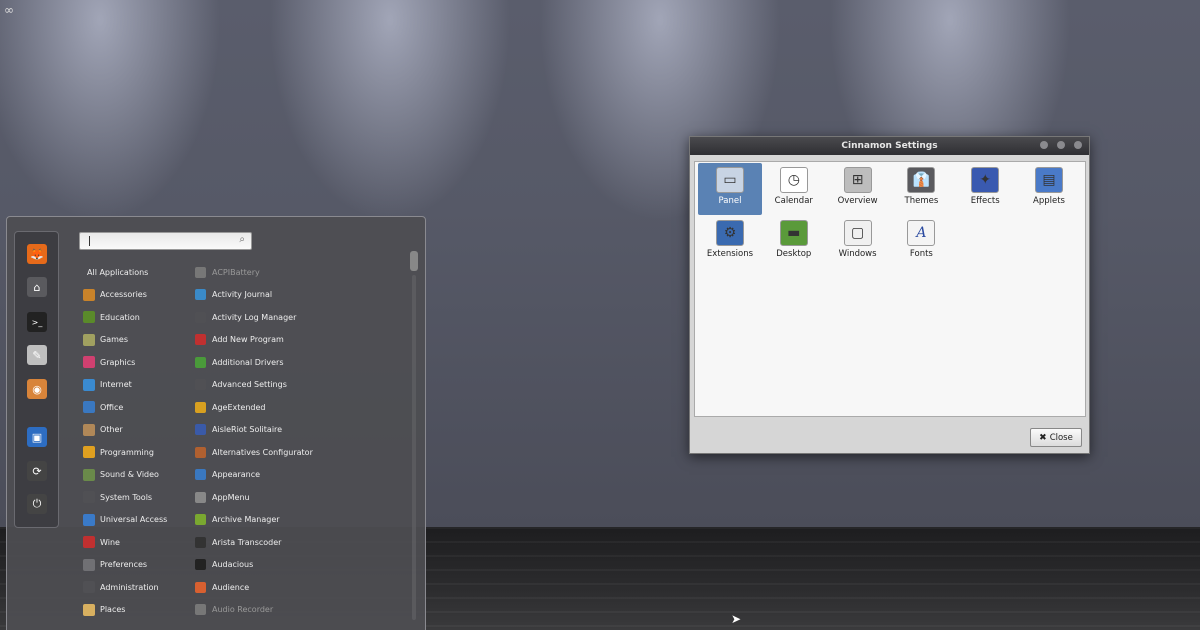 Image resolution: width=1200 pixels, height=630 pixels. Describe the element at coordinates (300, 565) in the screenshot. I see `application-item: Audacious` at that location.